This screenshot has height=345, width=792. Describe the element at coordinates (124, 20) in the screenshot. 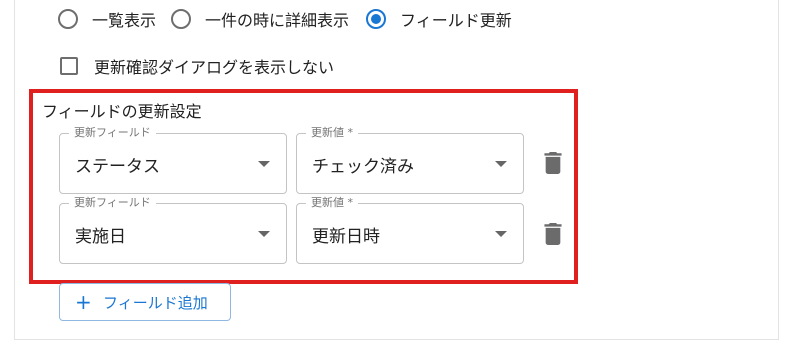

I see `radio-label-list-view: 一覧表示` at that location.